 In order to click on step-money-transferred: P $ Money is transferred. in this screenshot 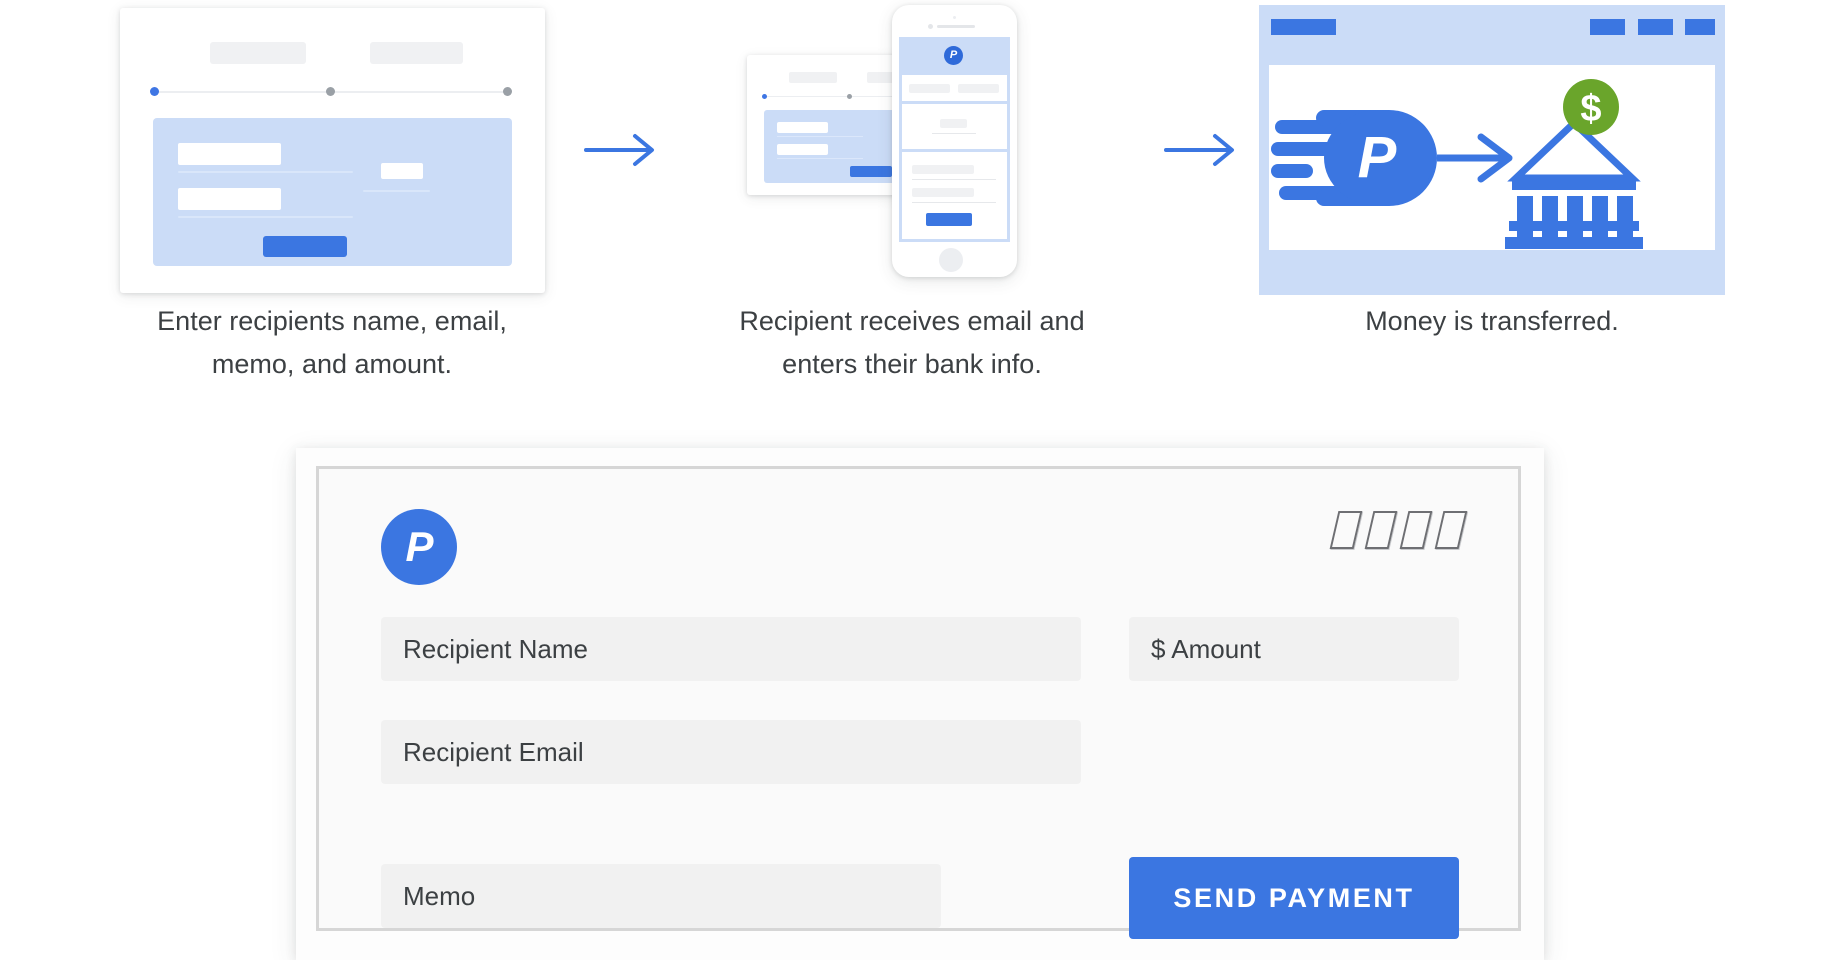, I will do `click(1492, 171)`.